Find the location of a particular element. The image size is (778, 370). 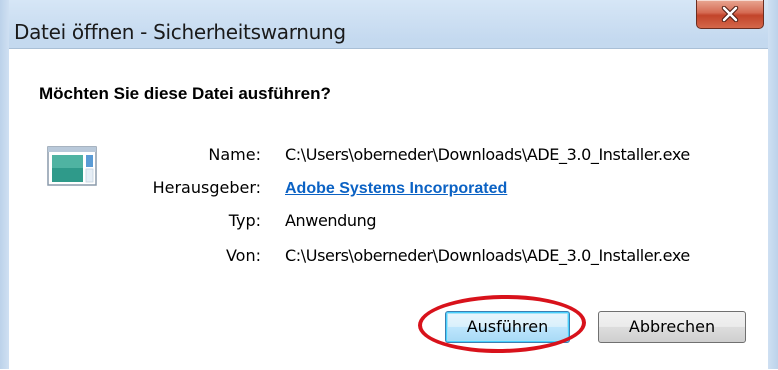

cancel-button: Abbrechen is located at coordinates (672, 327).